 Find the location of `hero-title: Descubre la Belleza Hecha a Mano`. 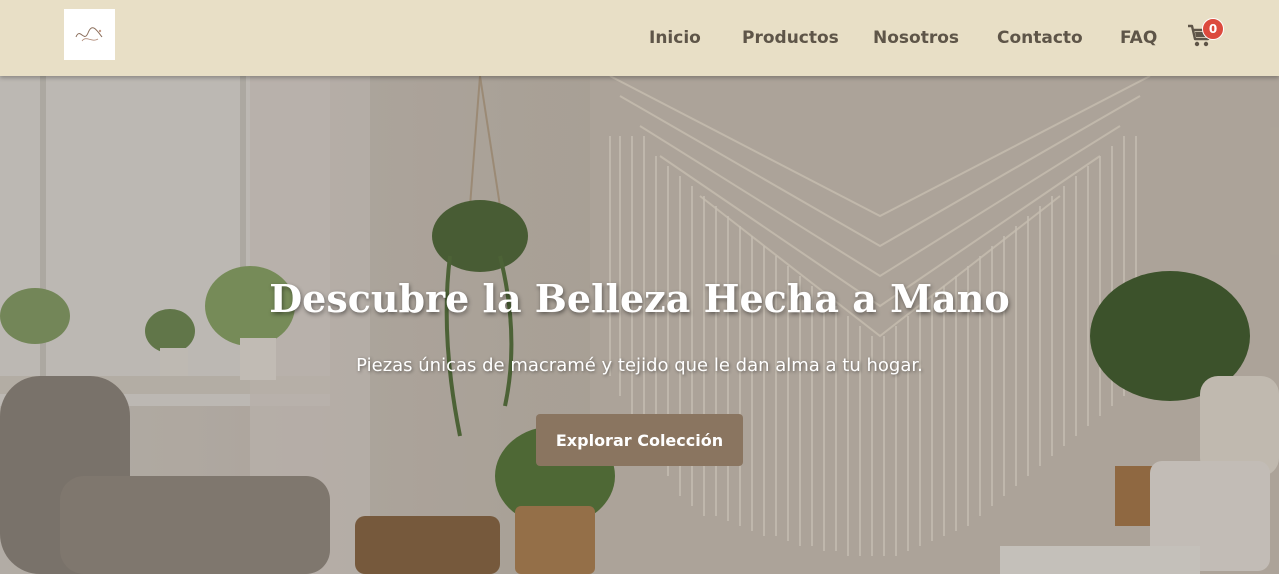

hero-title: Descubre la Belleza Hecha a Mano is located at coordinates (639, 298).